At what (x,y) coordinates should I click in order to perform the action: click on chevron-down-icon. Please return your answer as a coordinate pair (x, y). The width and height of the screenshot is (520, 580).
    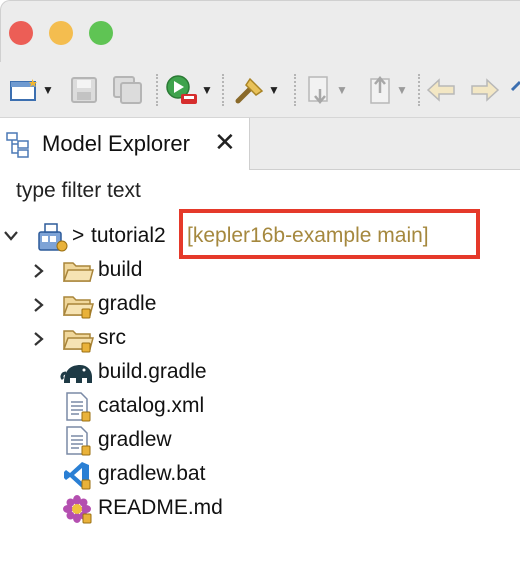
    Looking at the image, I should click on (11, 236).